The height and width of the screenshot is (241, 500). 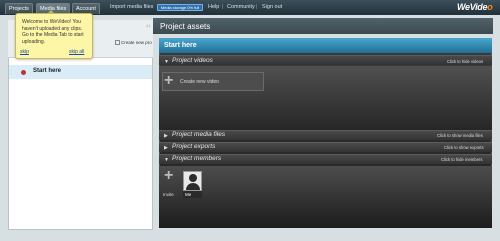 I want to click on invite-label: Invite, so click(x=168, y=194).